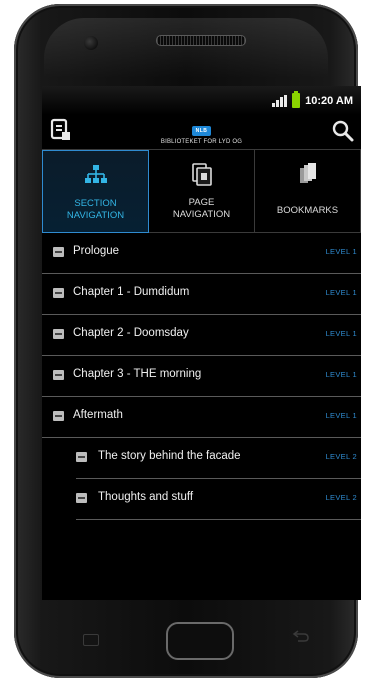 The width and height of the screenshot is (372, 682). I want to click on section-title: Prologue, so click(96, 251).